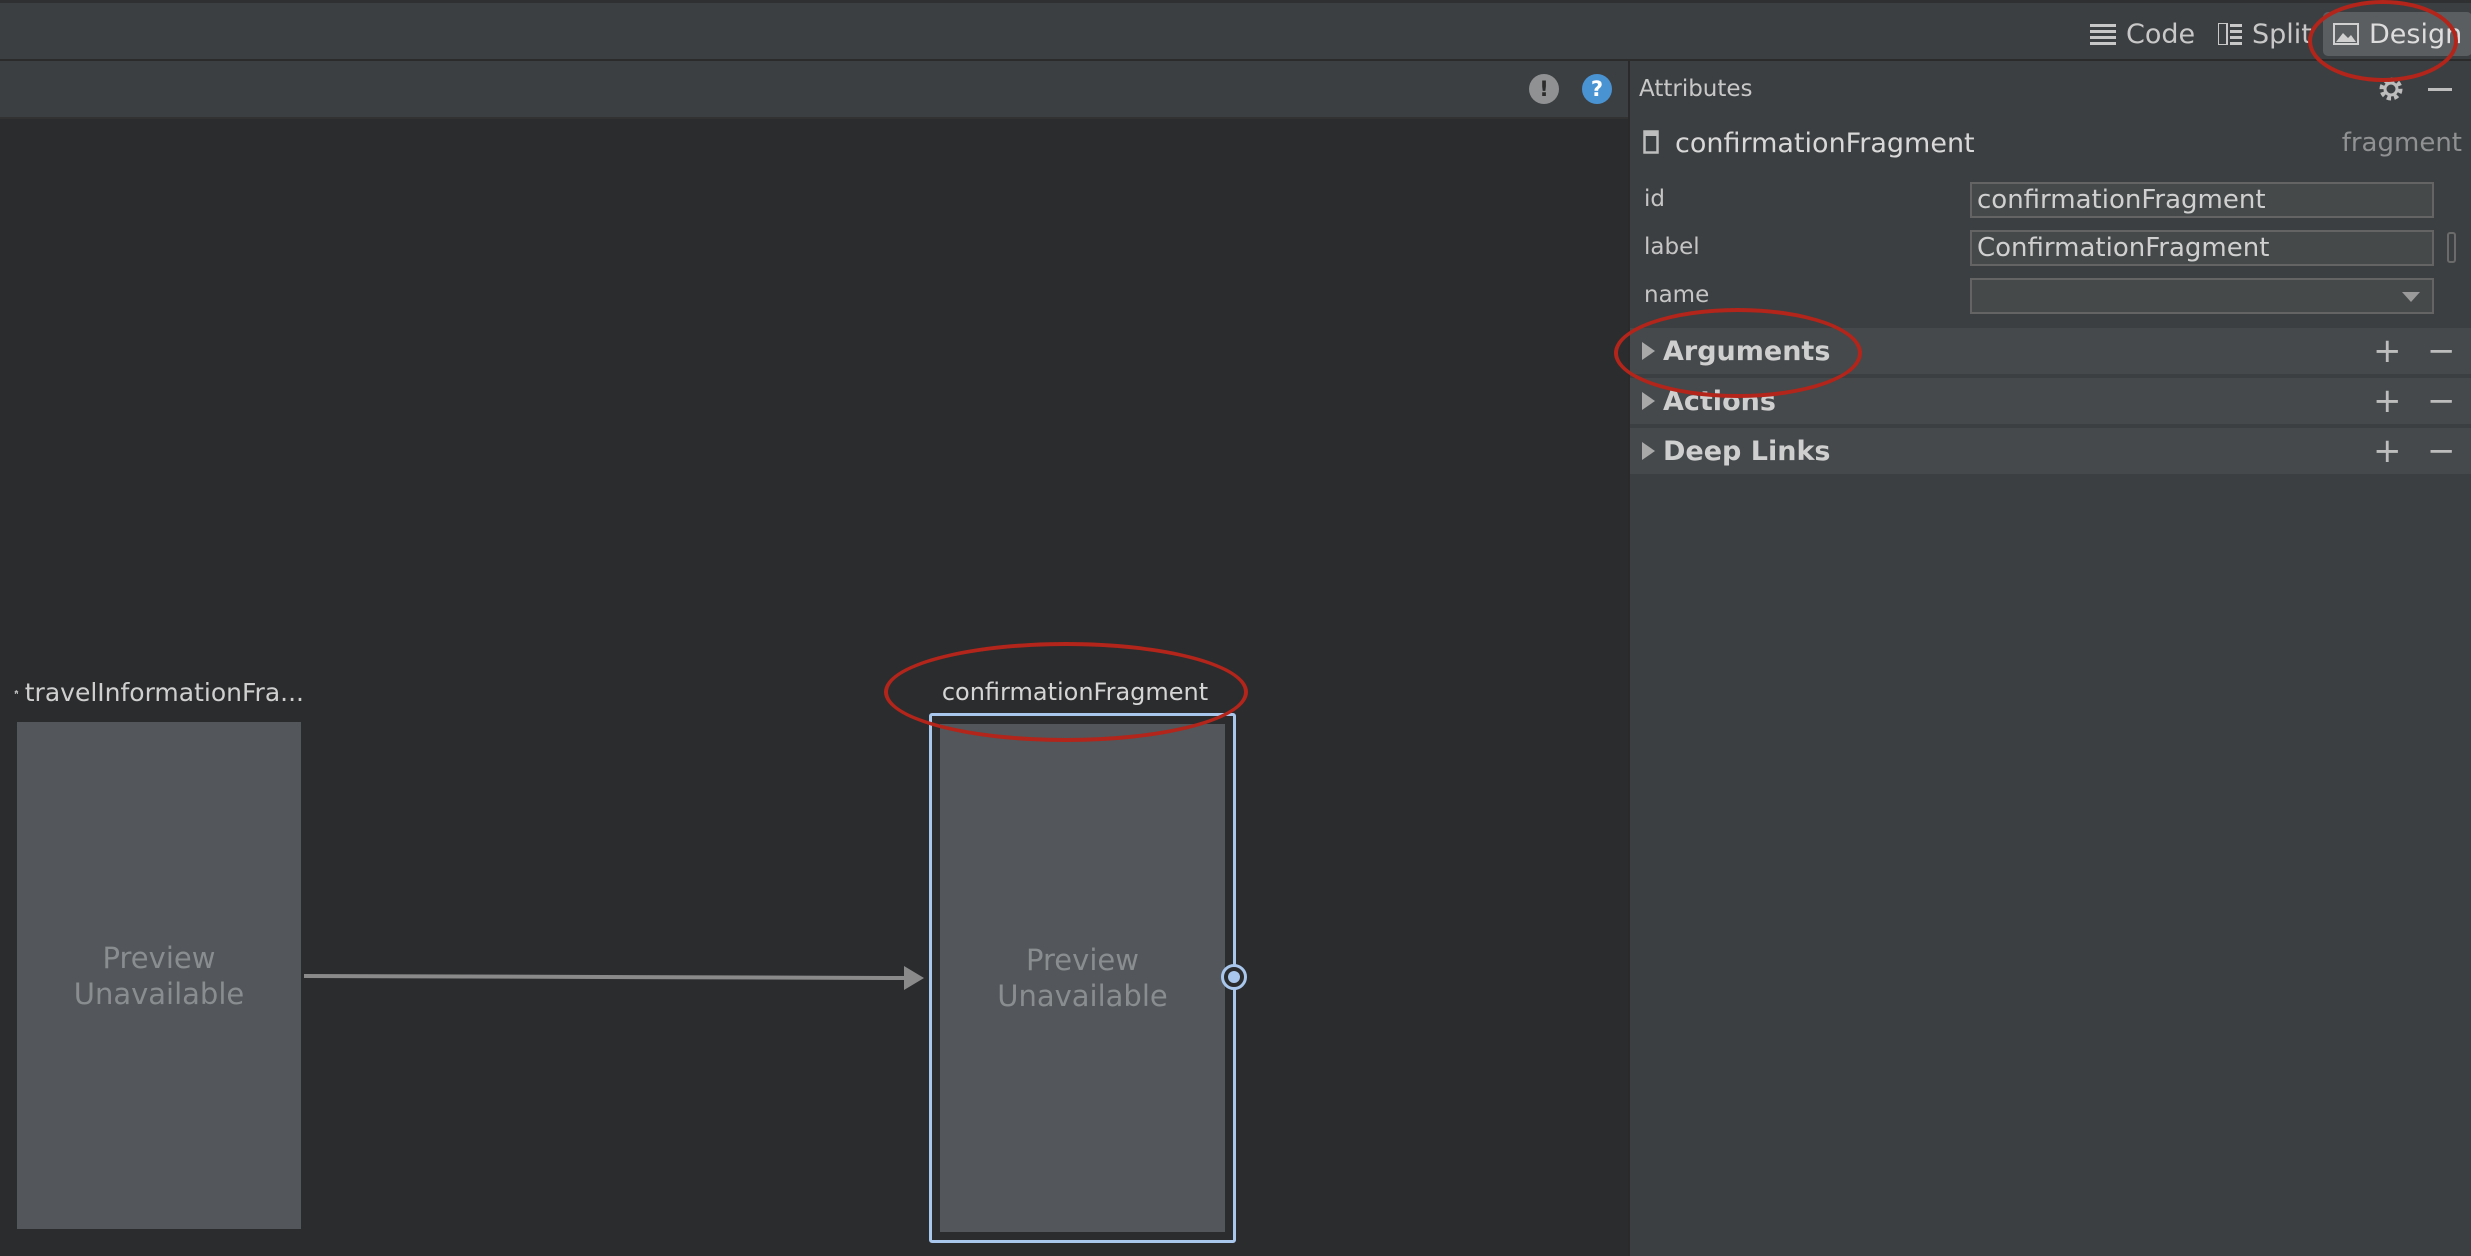 The width and height of the screenshot is (2471, 1256). I want to click on resource-picker-button, so click(2451, 247).